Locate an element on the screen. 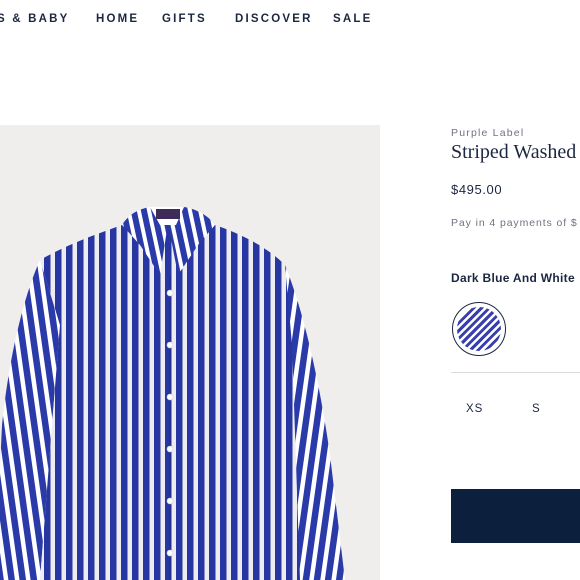 This screenshot has height=580, width=580. selected-color-name: Dark Blue And White is located at coordinates (513, 278).